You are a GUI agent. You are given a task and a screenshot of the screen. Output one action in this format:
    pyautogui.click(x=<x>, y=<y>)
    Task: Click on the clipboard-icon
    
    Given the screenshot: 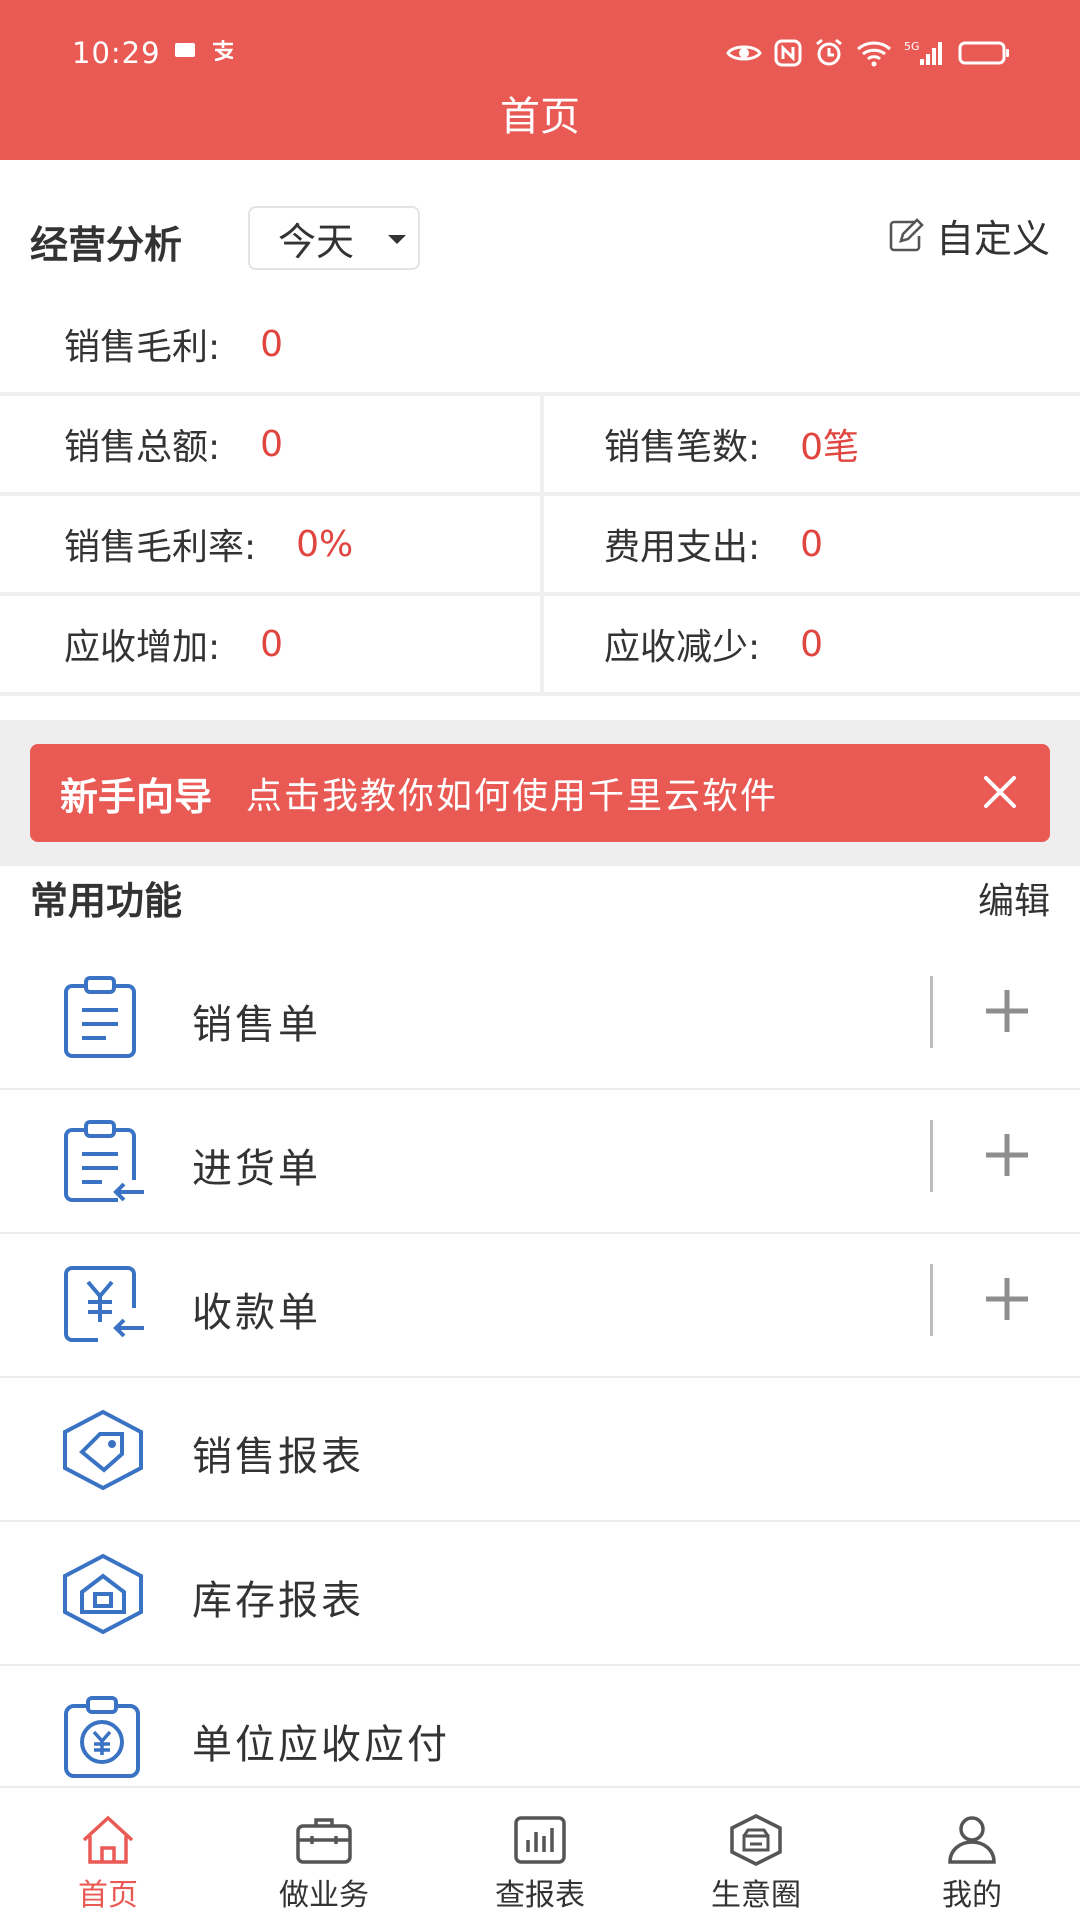 What is the action you would take?
    pyautogui.click(x=100, y=1017)
    